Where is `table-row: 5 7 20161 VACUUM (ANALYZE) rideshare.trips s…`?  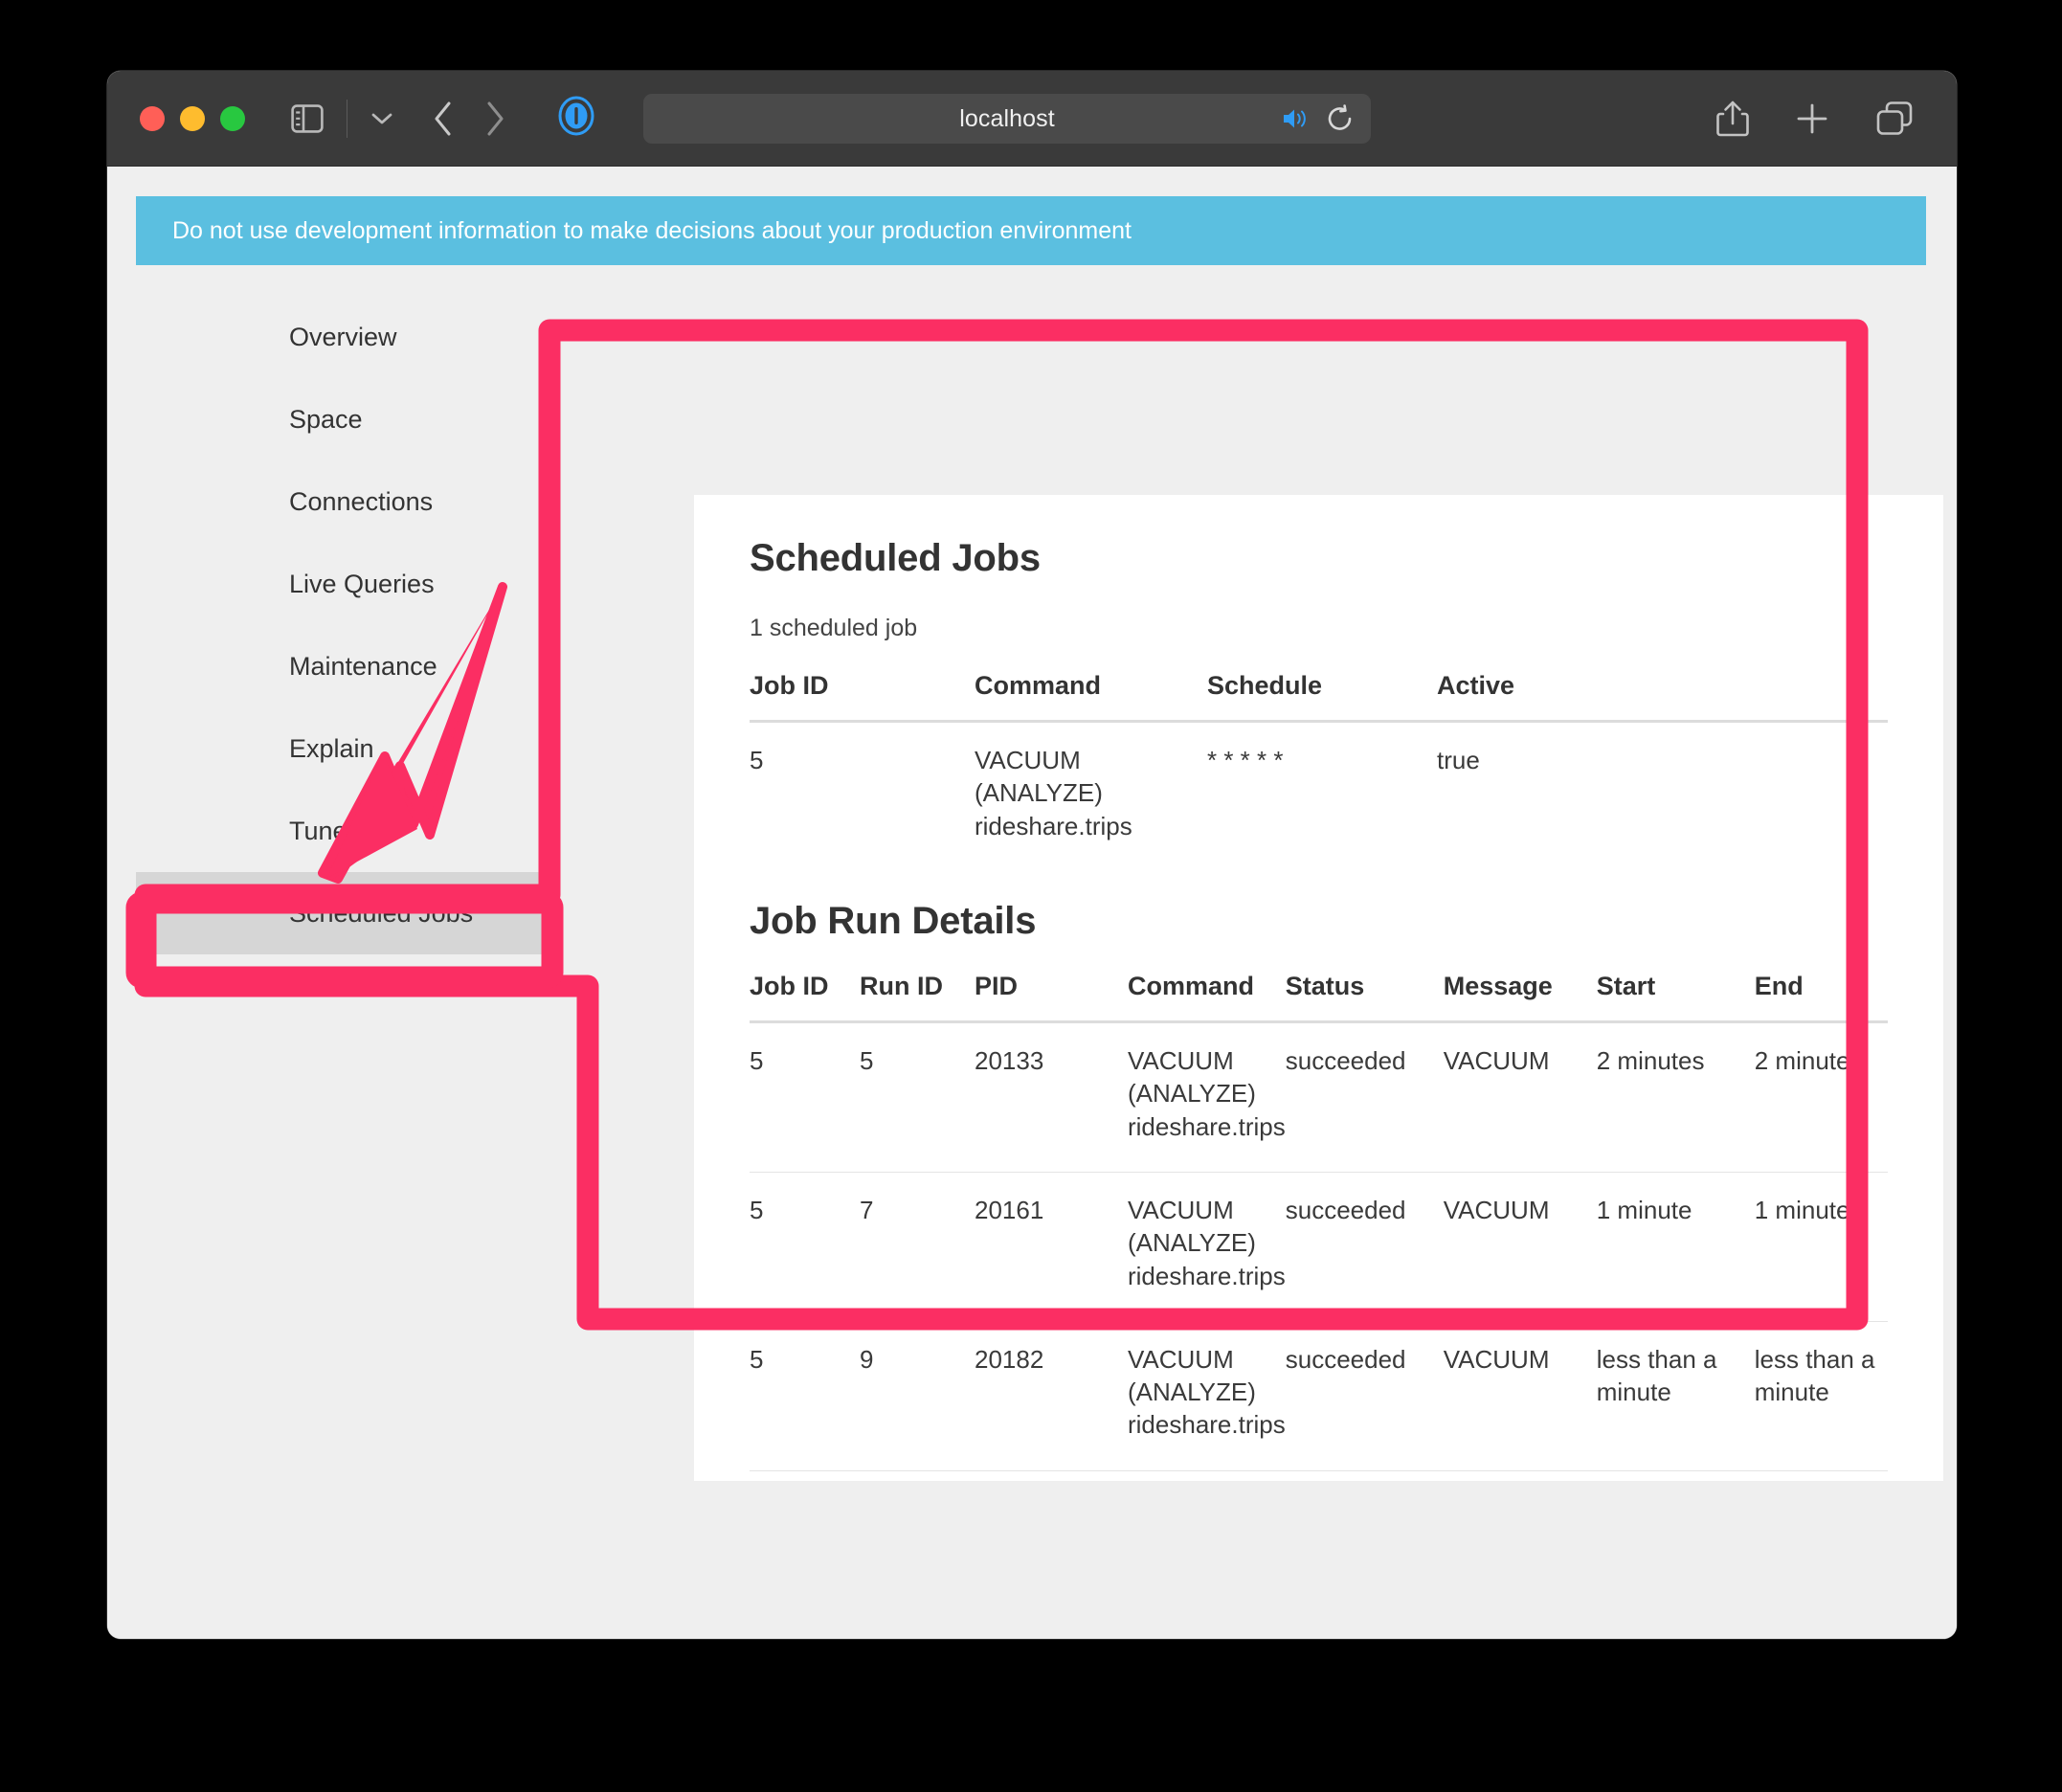
table-row: 5 7 20161 VACUUM (ANALYZE) rideshare.trips s… is located at coordinates (1319, 1247).